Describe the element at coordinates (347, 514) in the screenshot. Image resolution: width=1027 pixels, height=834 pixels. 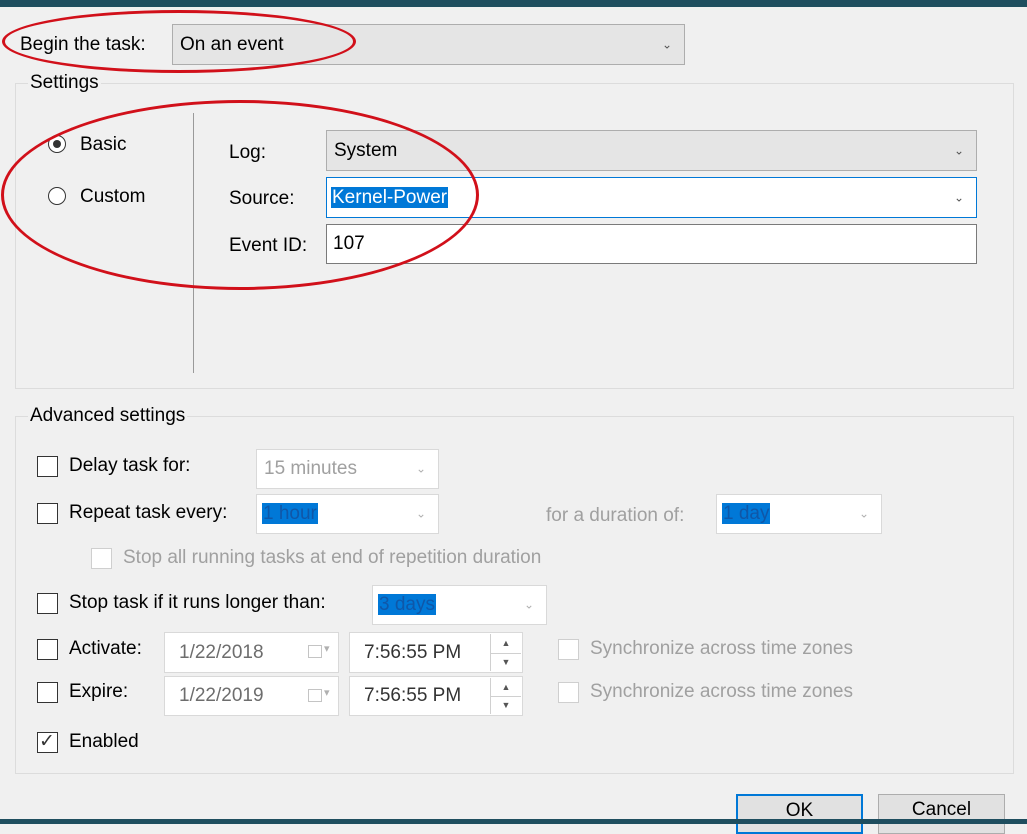
I see `repeat-task-dropdown: 1 hour ⌄` at that location.